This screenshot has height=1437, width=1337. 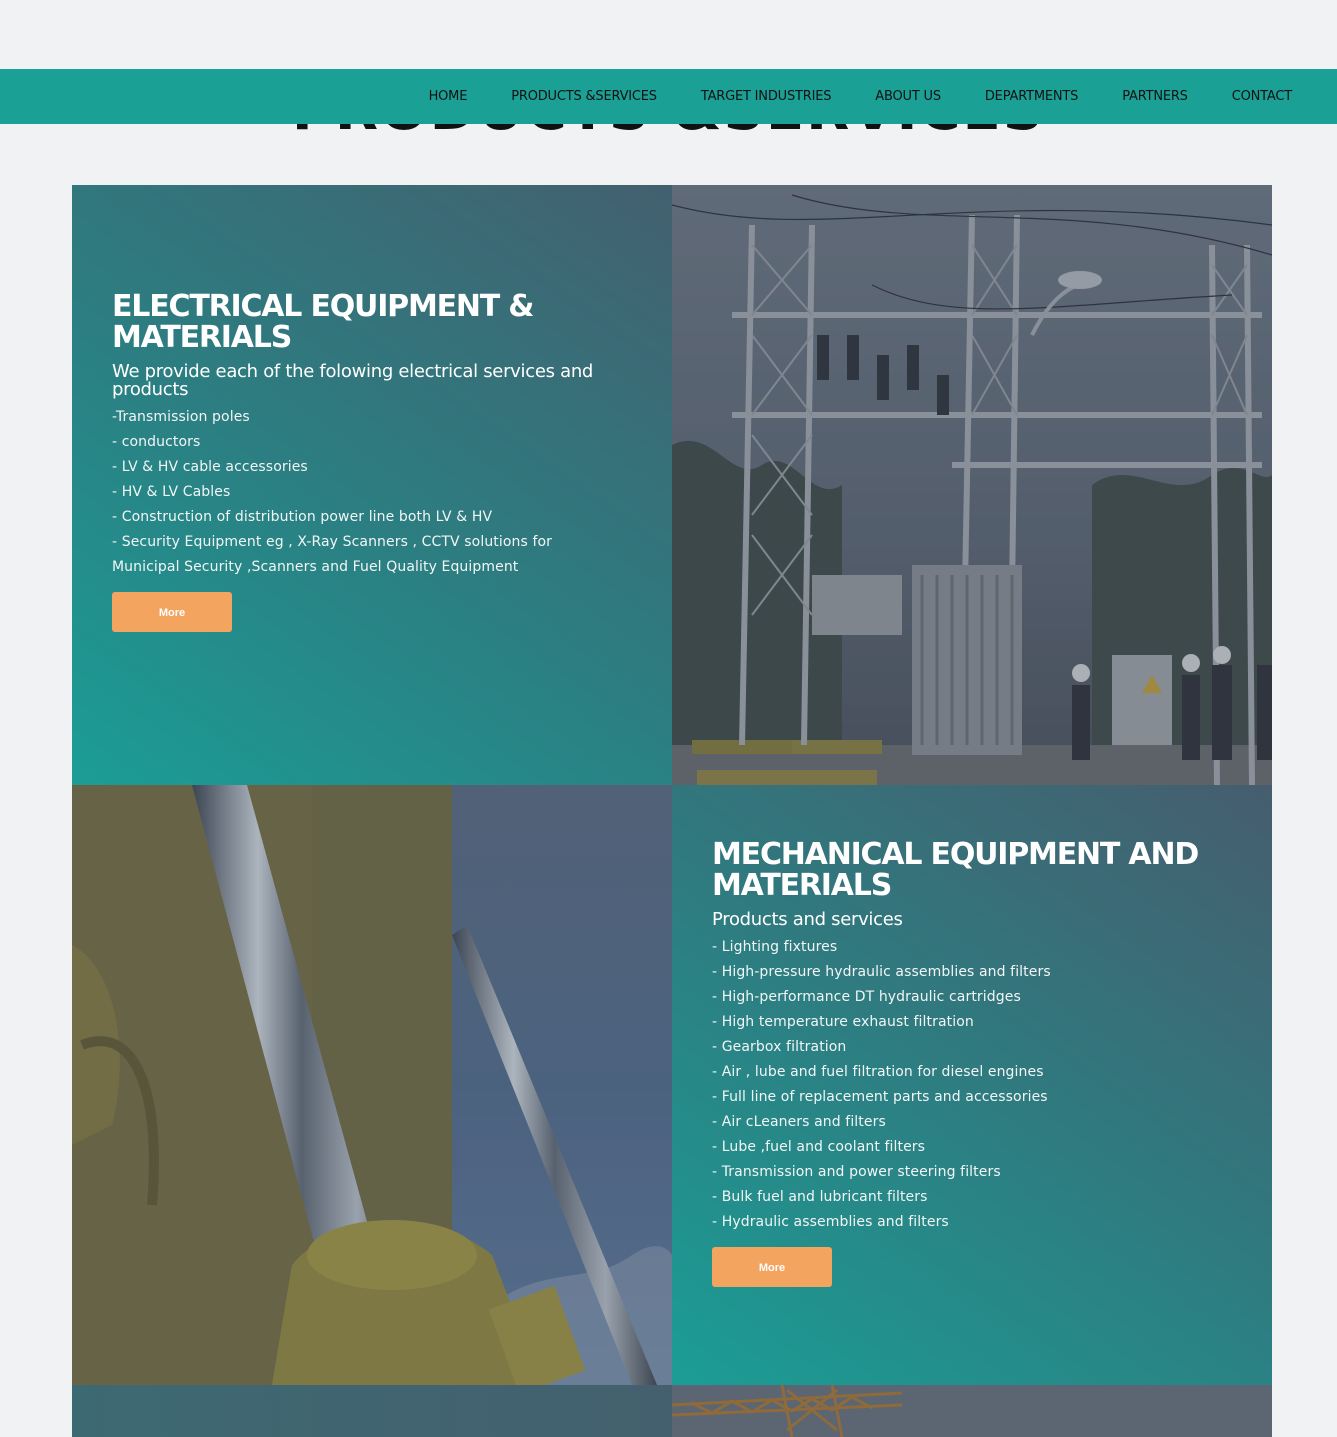 What do you see at coordinates (819, 1147) in the screenshot?
I see `list-item: - Lube ,fuel and coolant filters` at bounding box center [819, 1147].